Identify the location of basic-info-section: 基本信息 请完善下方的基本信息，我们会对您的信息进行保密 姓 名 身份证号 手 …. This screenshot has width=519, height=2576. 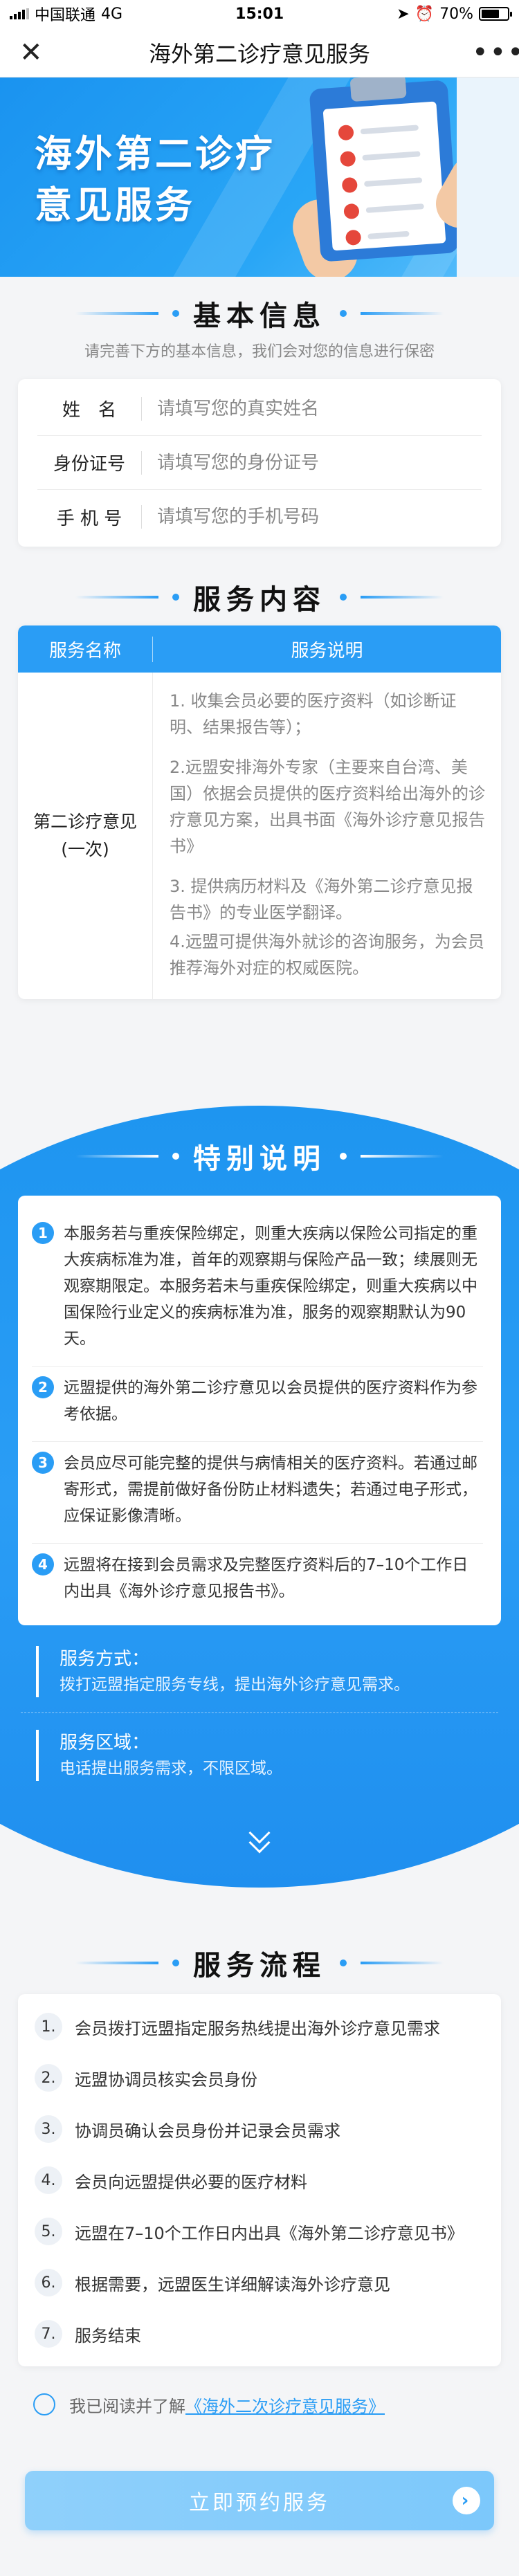
(259, 418).